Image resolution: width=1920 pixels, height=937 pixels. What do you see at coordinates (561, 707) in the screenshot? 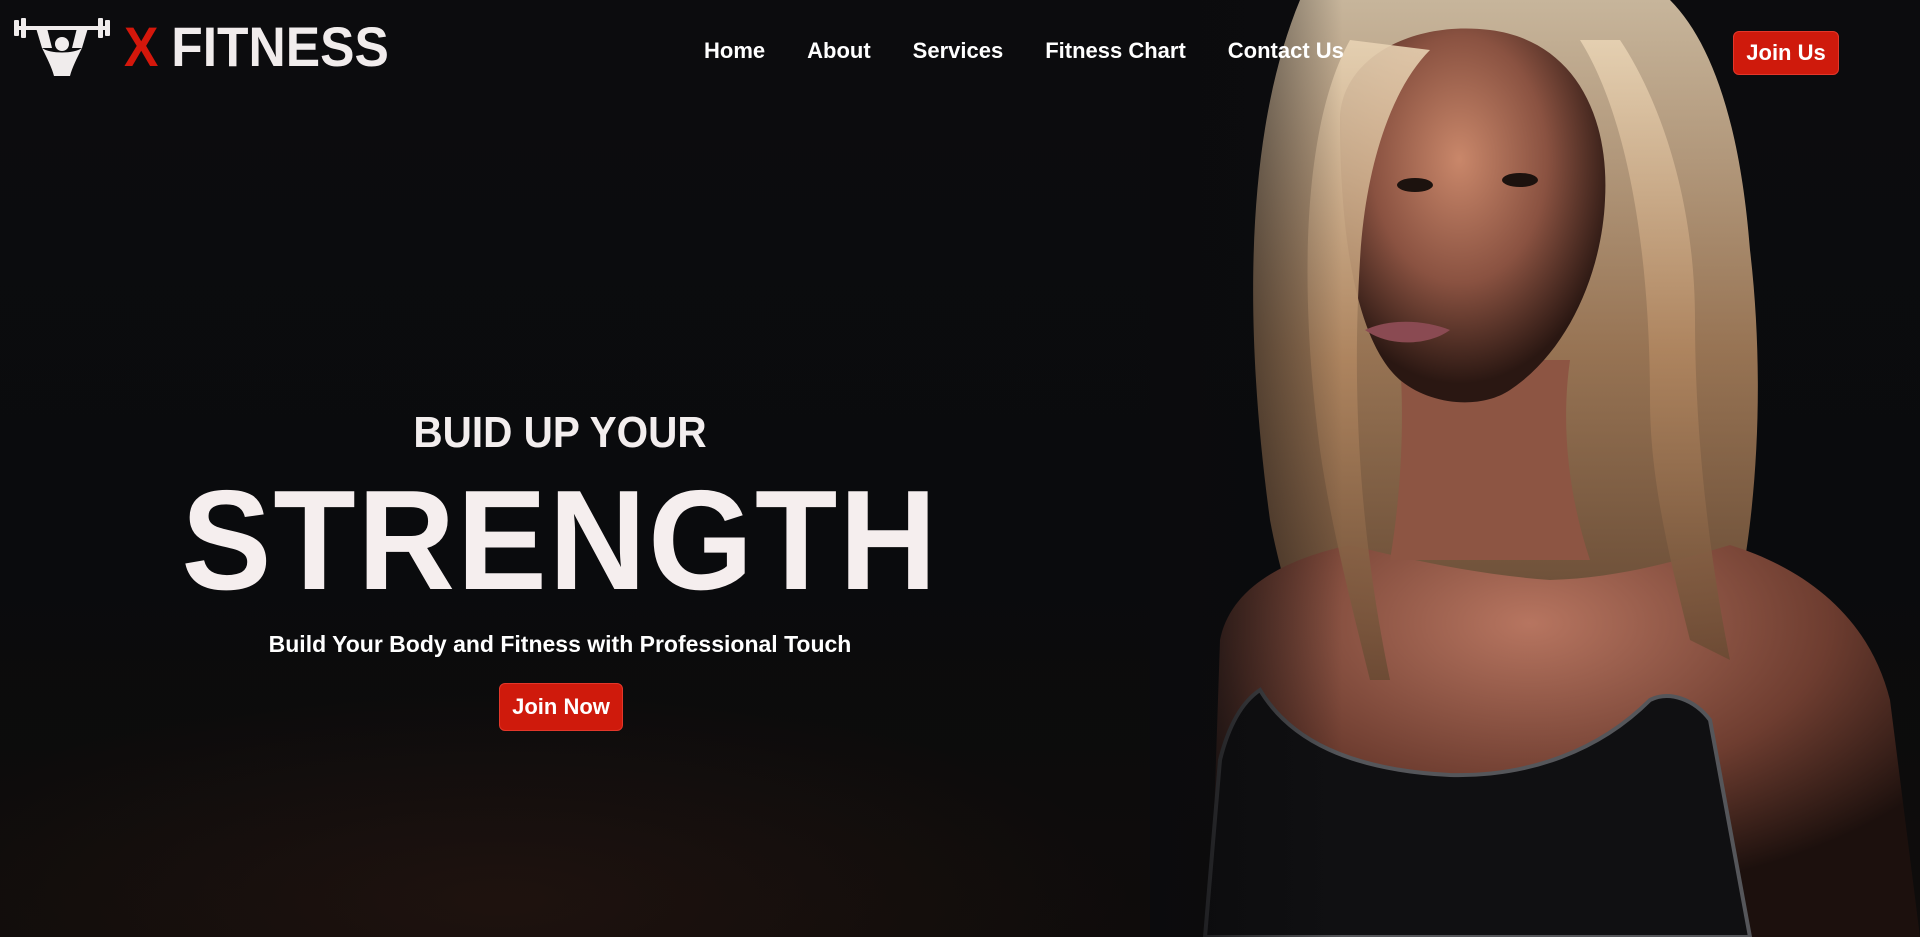
I see `join-now-button: Join Now` at bounding box center [561, 707].